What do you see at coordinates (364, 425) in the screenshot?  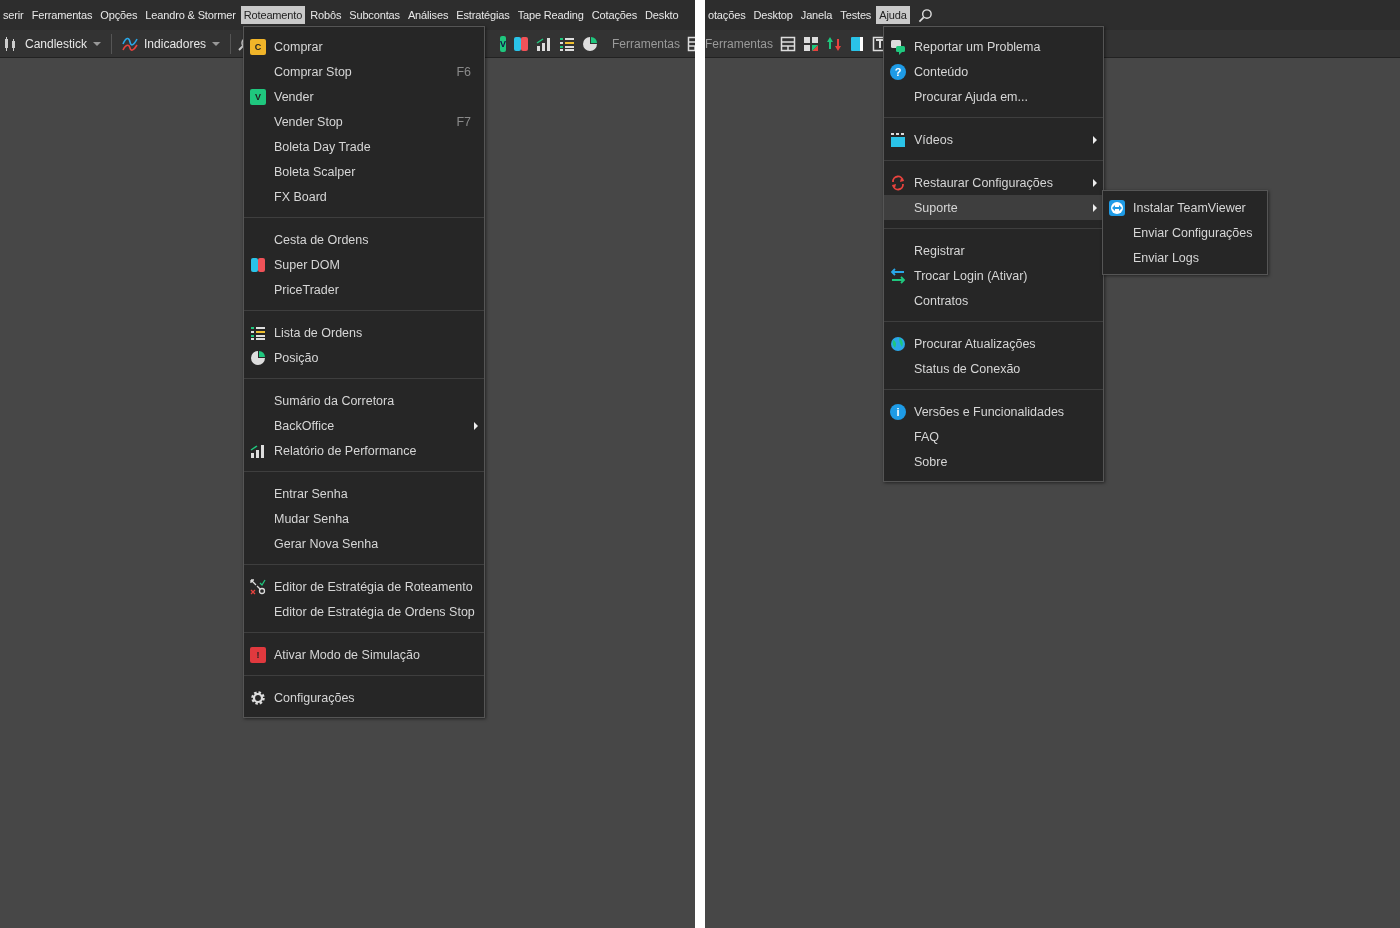 I see `menu-item: BackOffice` at bounding box center [364, 425].